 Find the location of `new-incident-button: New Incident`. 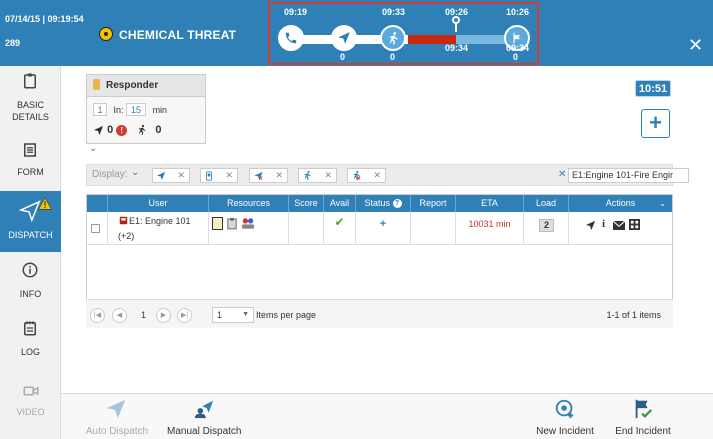

new-incident-button: New Incident is located at coordinates (565, 416).